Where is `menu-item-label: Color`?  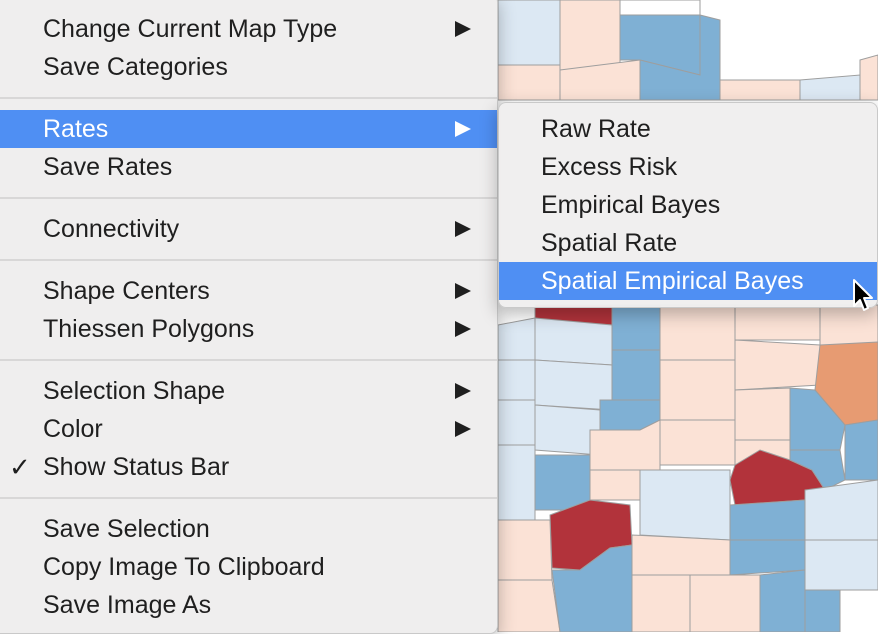
menu-item-label: Color is located at coordinates (73, 429).